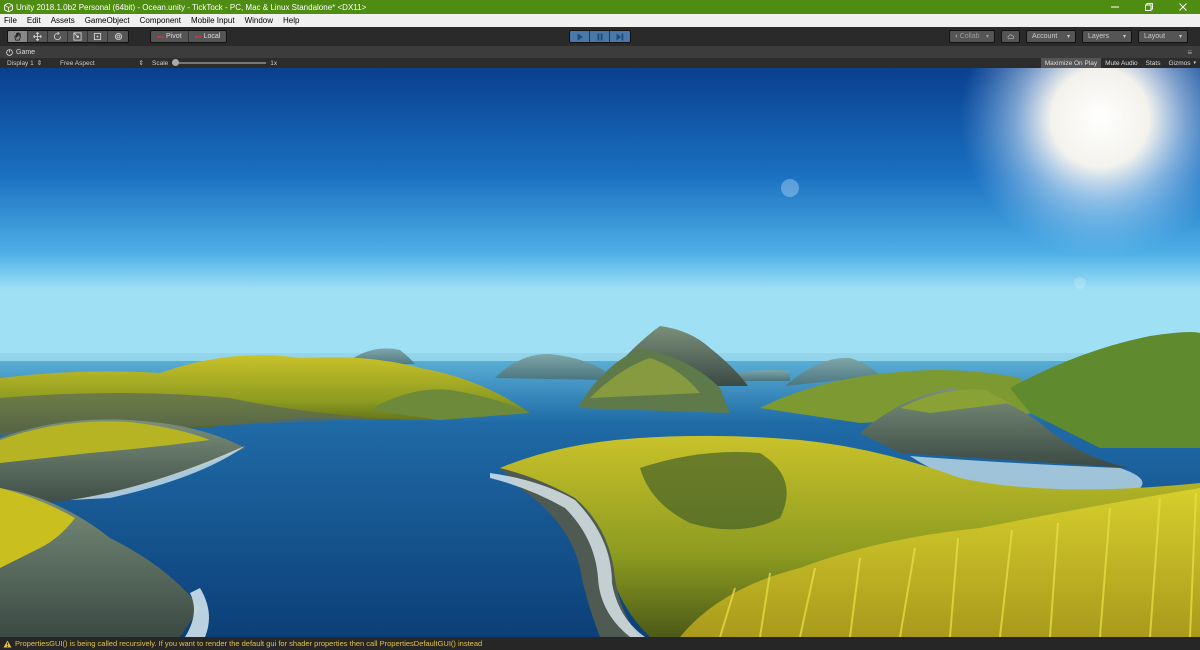 Image resolution: width=1200 pixels, height=650 pixels. I want to click on transform-tool-button, so click(118, 36).